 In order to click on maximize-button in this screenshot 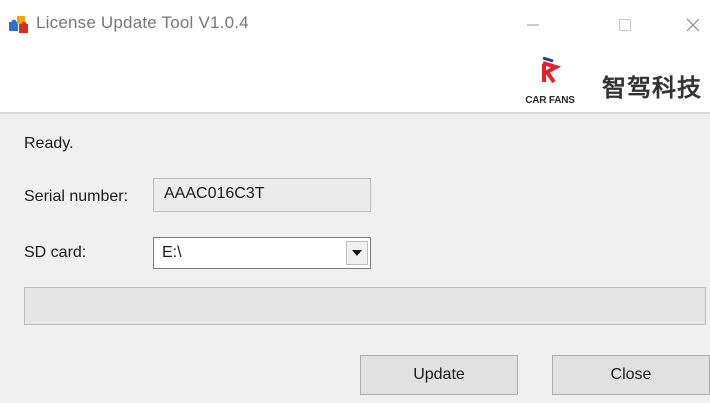, I will do `click(625, 25)`.